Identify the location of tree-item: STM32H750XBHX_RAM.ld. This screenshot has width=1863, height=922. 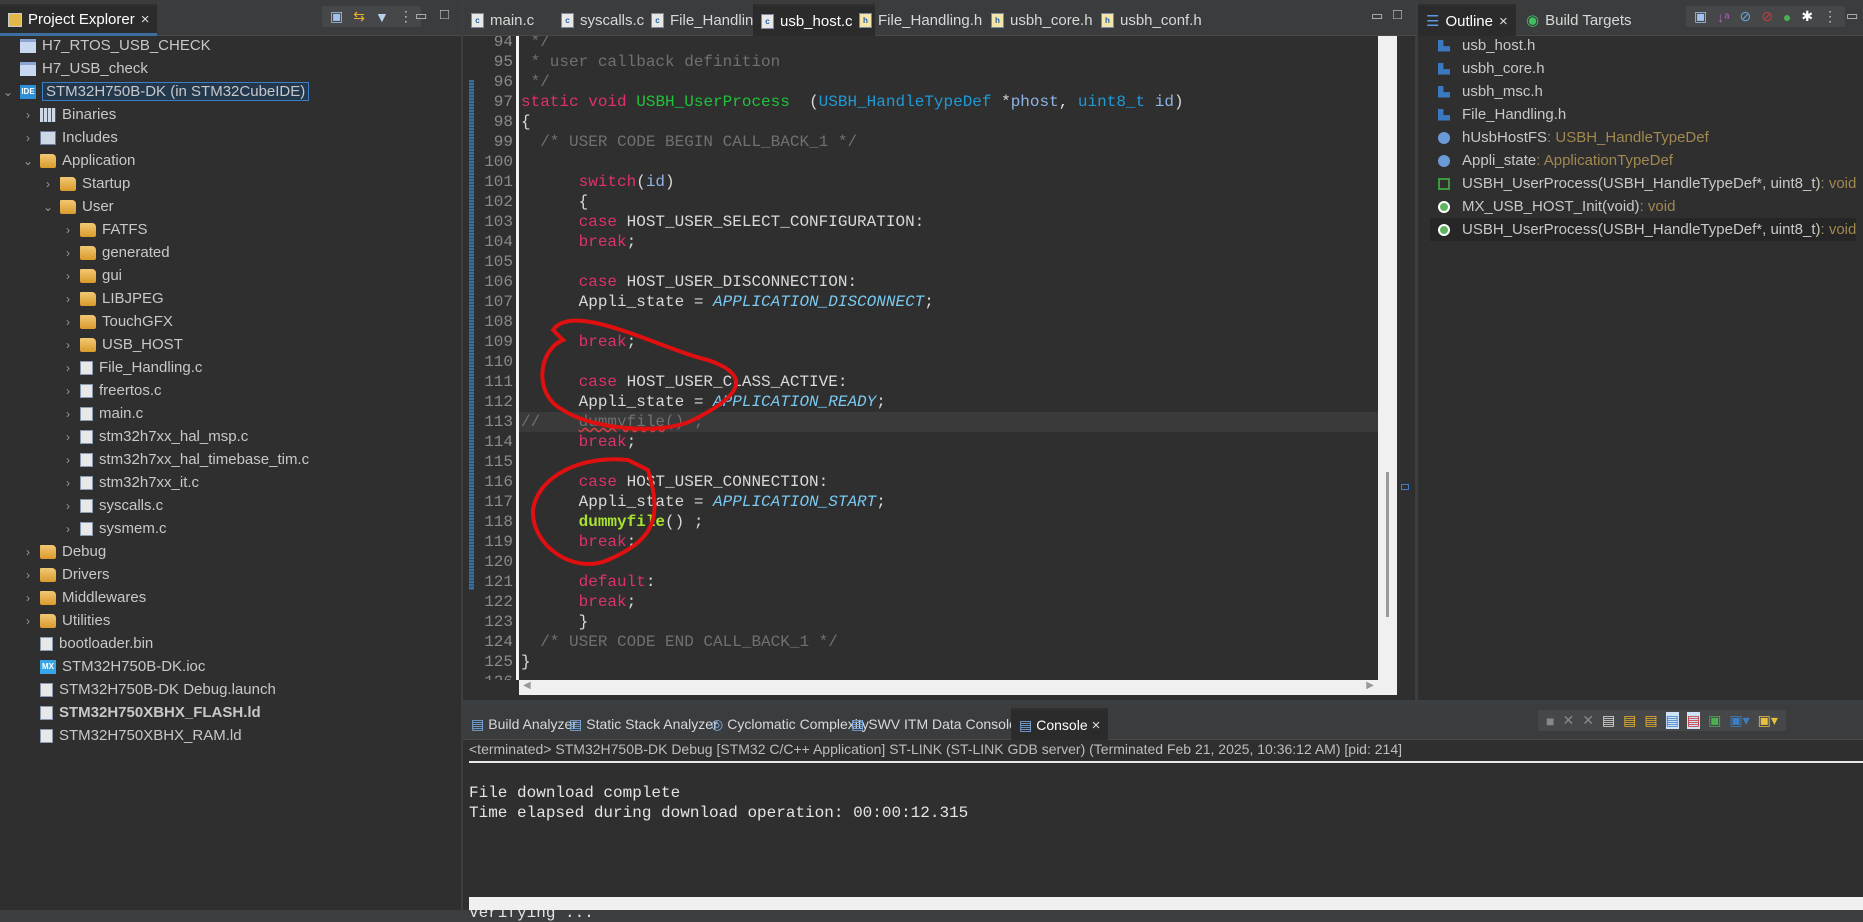
(141, 735).